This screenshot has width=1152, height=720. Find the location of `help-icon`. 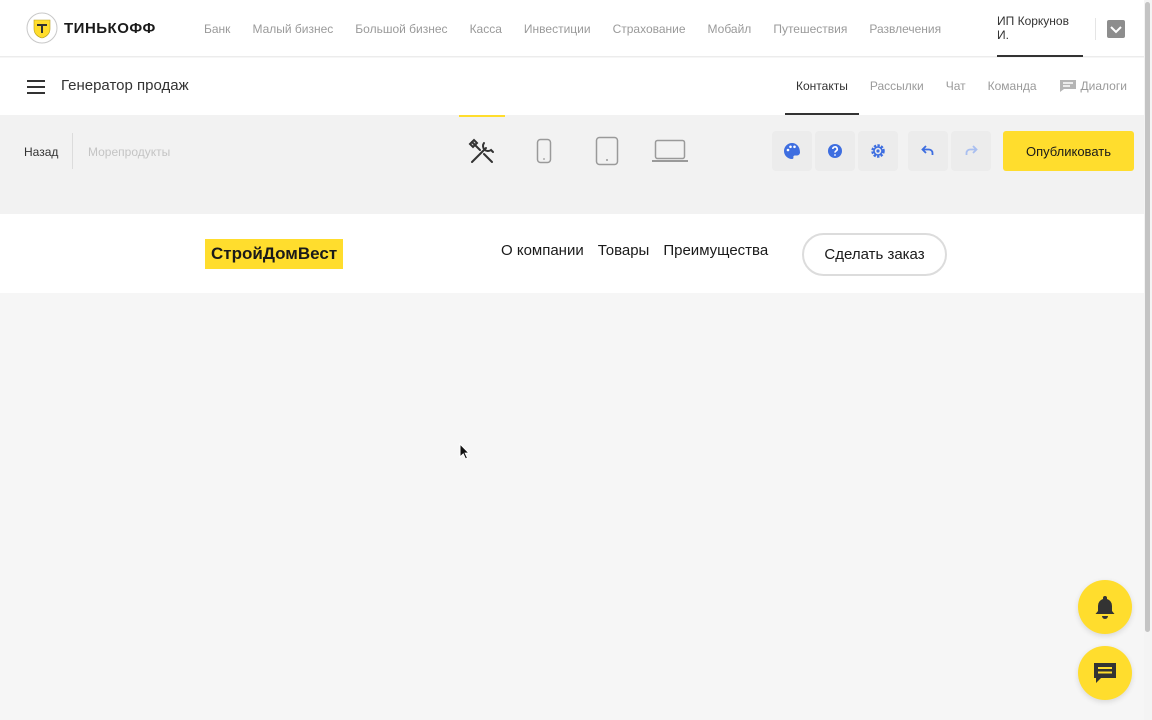

help-icon is located at coordinates (835, 151).